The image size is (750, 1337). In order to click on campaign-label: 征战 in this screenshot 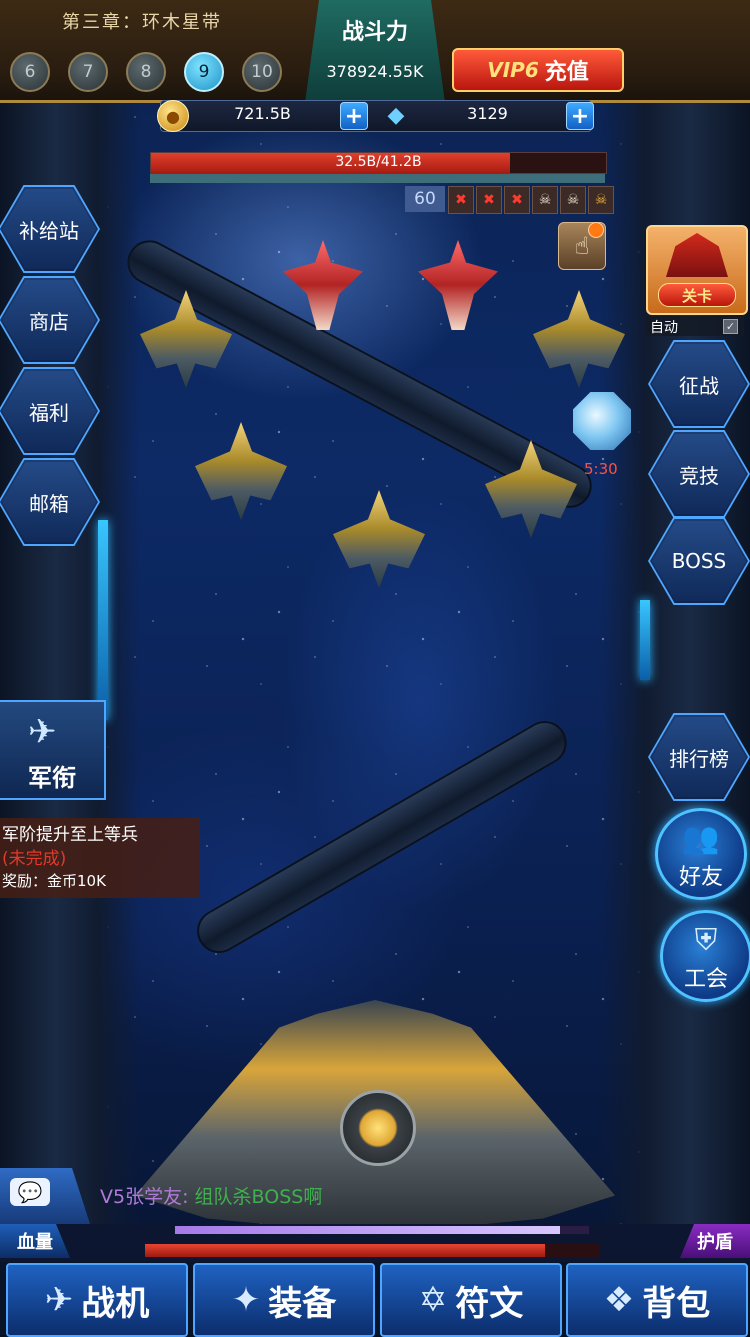, I will do `click(699, 385)`.